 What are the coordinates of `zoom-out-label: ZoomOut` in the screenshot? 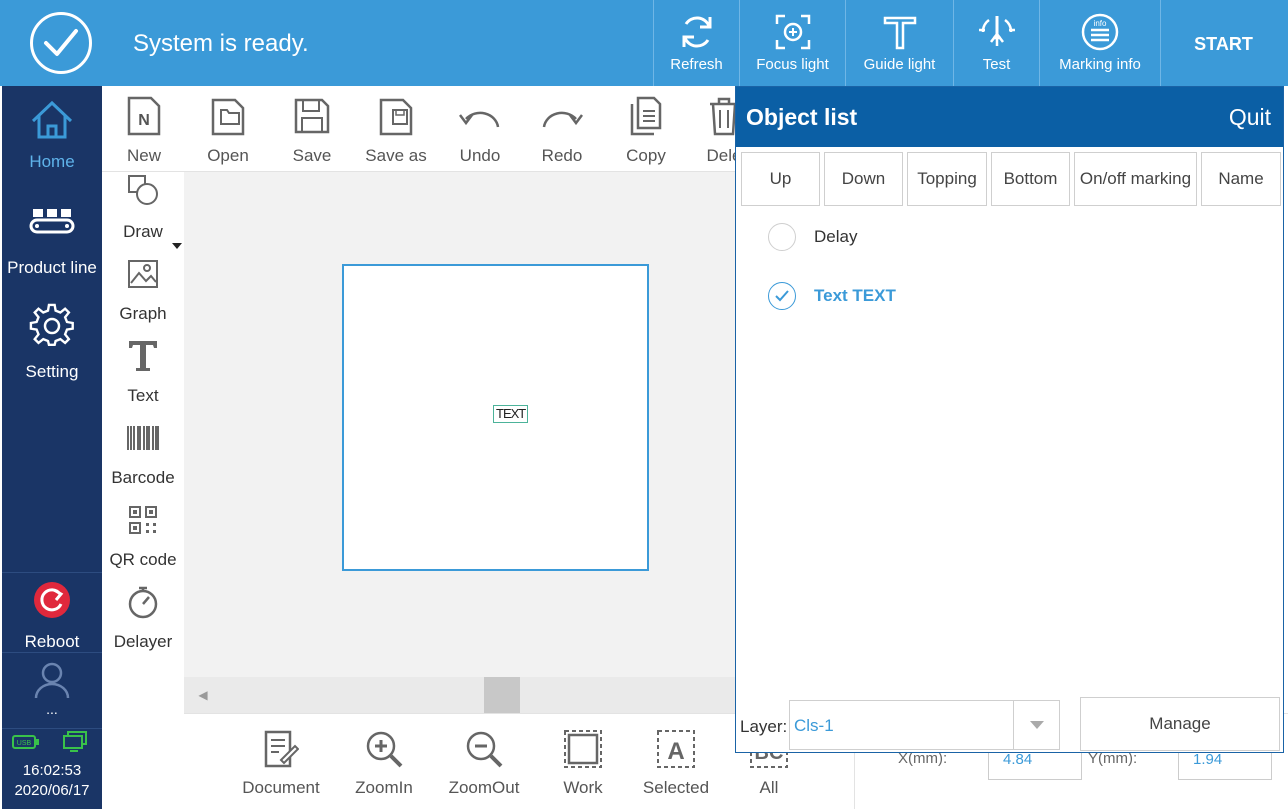 It's located at (484, 787).